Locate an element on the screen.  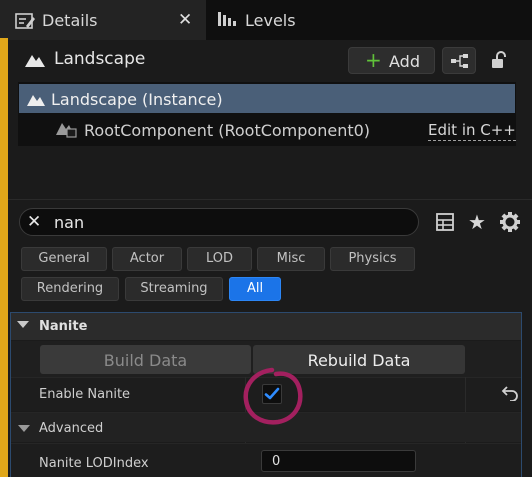
root-component-icon is located at coordinates (66, 129).